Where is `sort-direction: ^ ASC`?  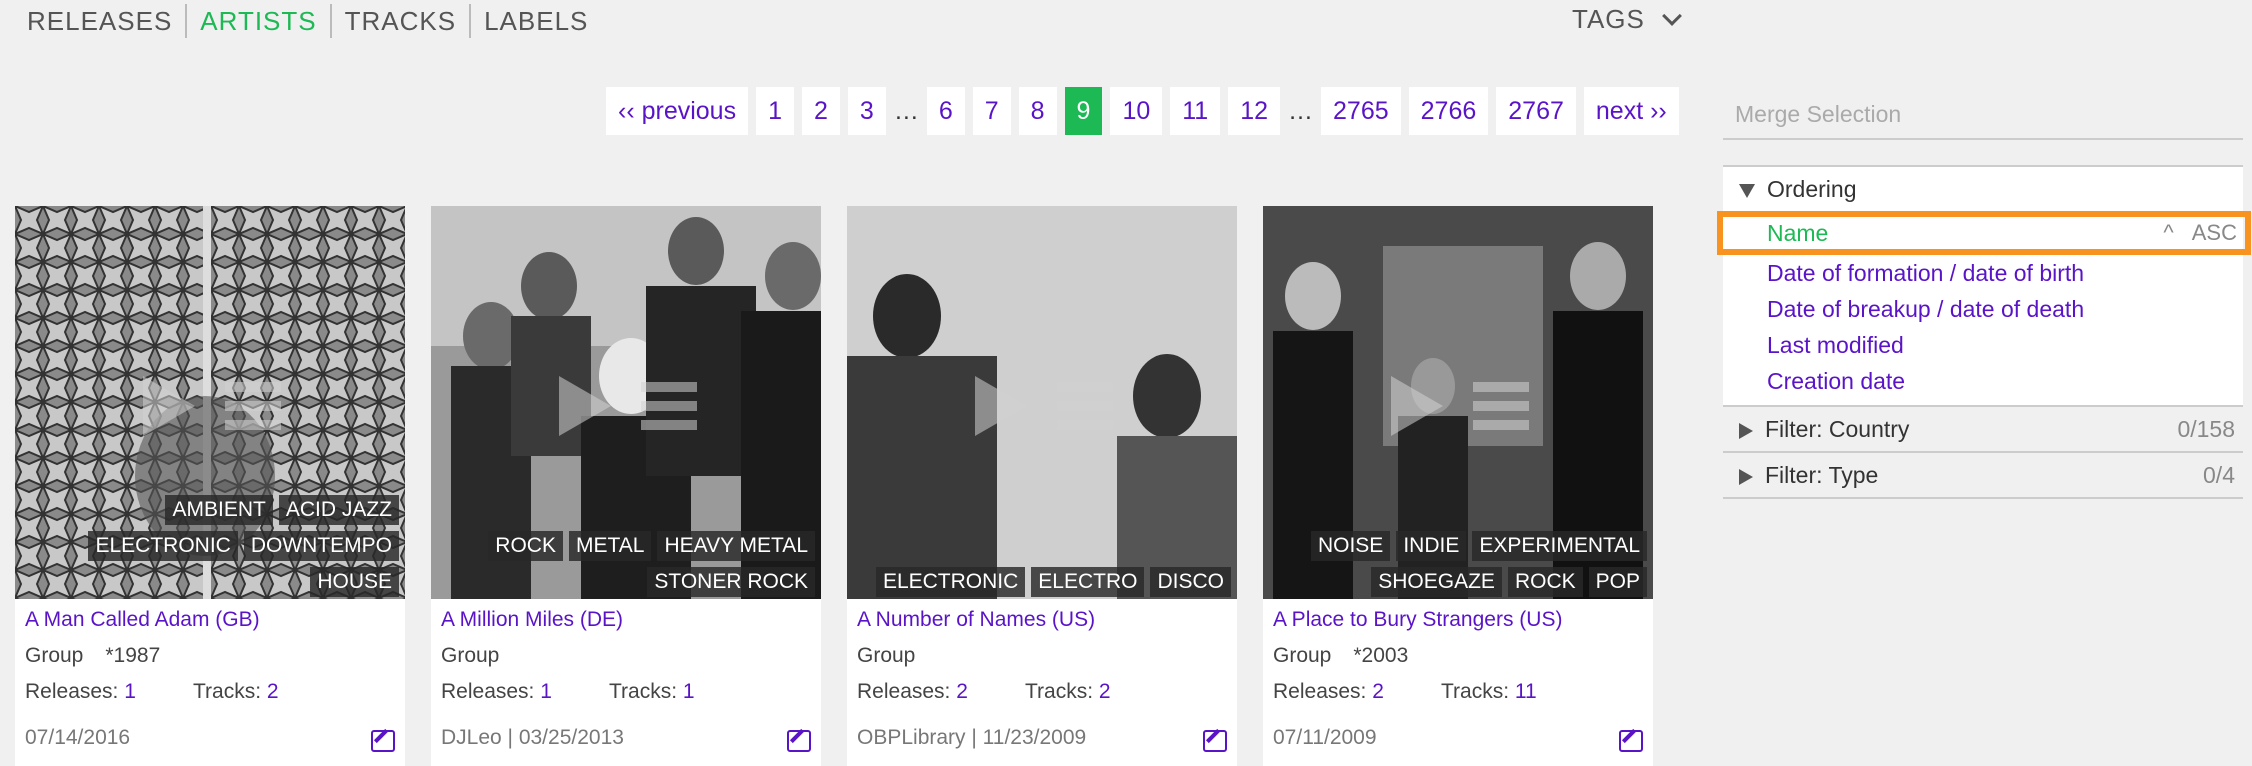
sort-direction: ^ ASC is located at coordinates (2200, 233).